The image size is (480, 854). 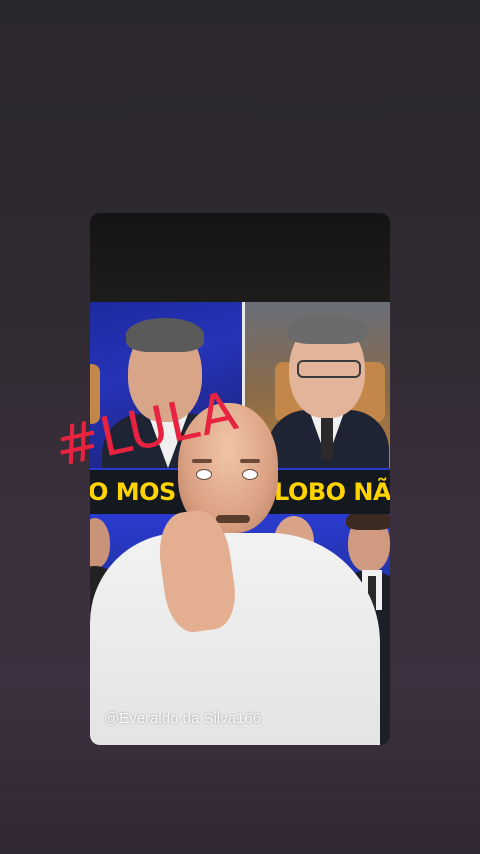 I want to click on presenter-mustache, so click(x=233, y=519).